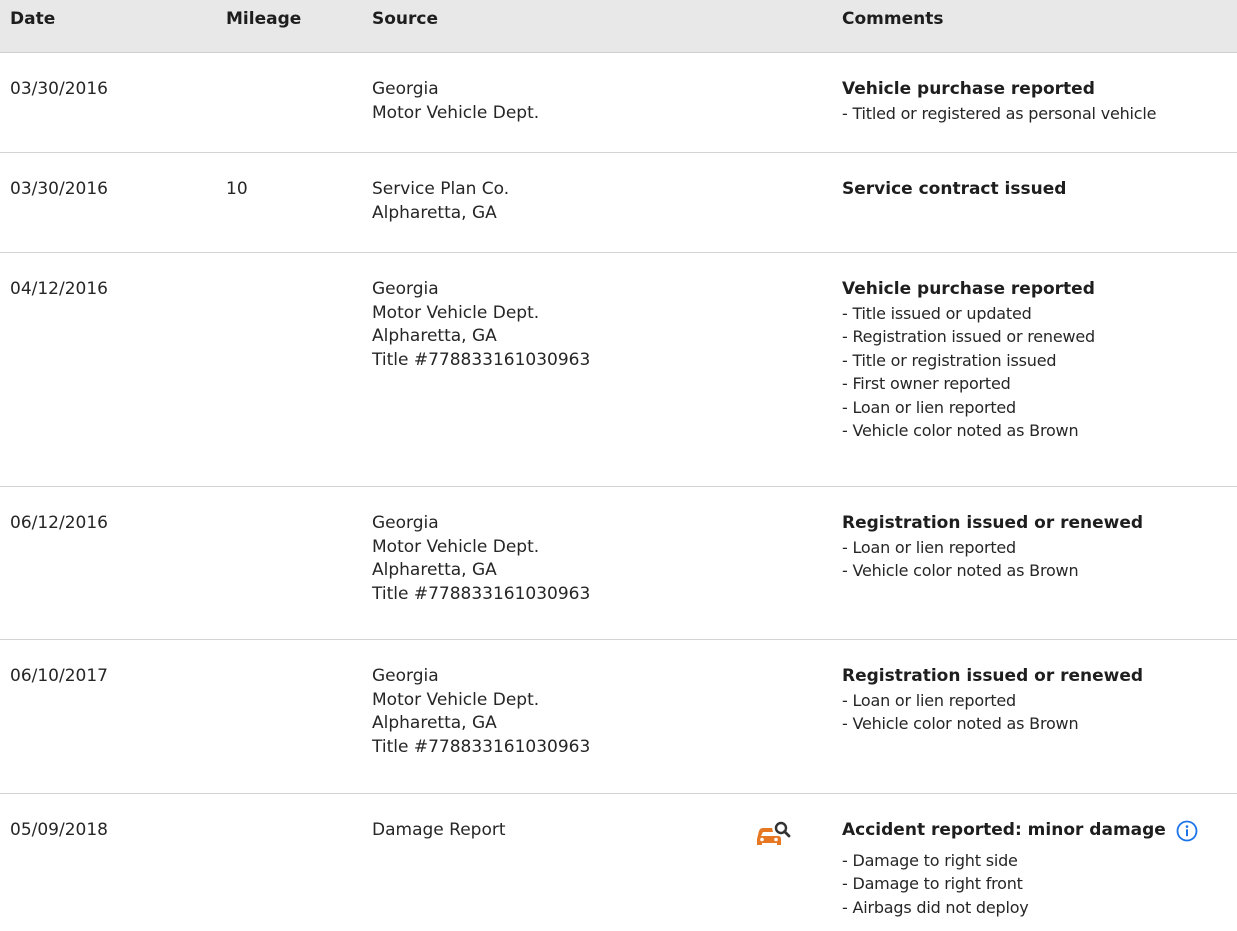 The width and height of the screenshot is (1237, 931). What do you see at coordinates (968, 336) in the screenshot?
I see `comment-item: - Registration issued or renewed` at bounding box center [968, 336].